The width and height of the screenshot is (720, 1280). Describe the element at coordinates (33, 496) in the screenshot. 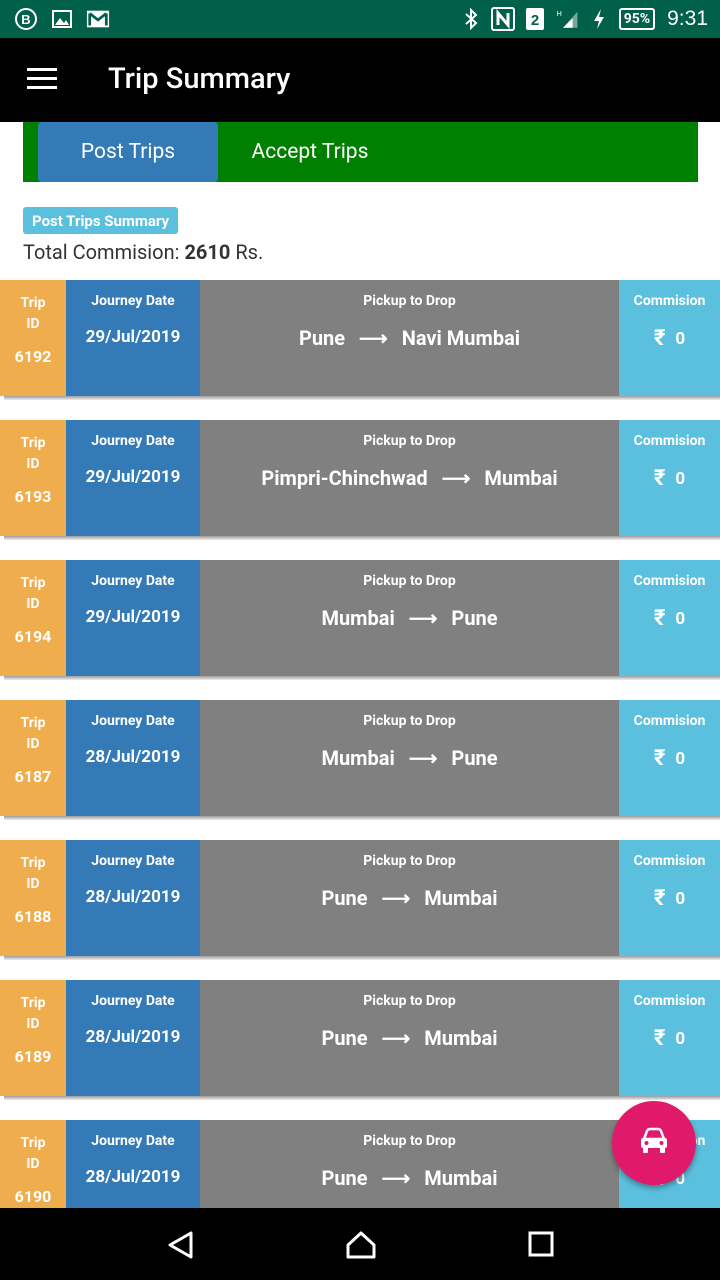

I see `trip-id-value: 6193` at that location.